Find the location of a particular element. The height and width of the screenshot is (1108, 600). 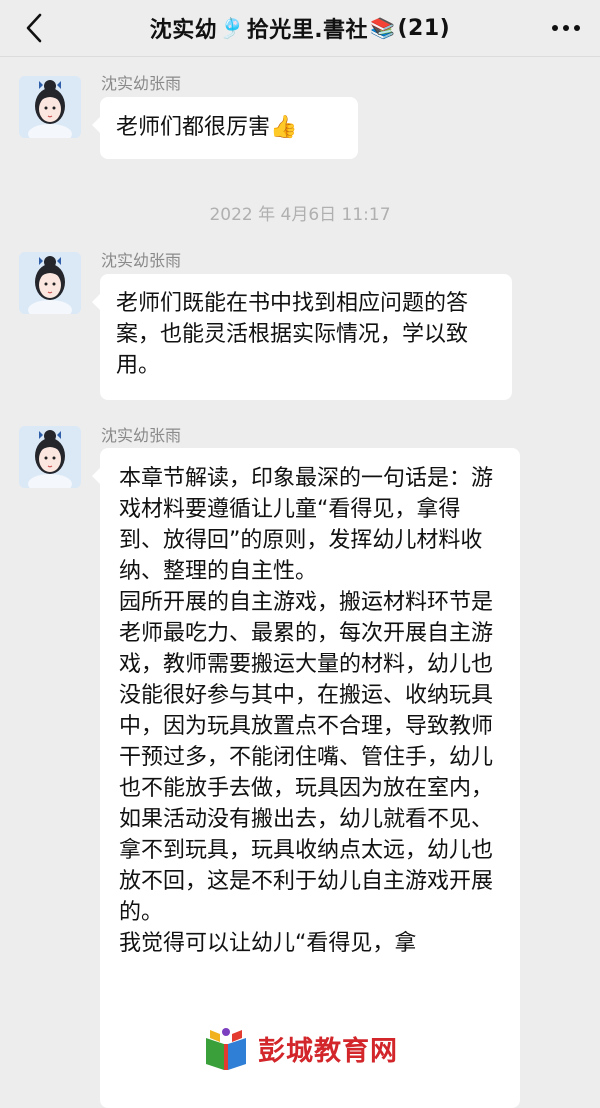

back-chevron-icon is located at coordinates (34, 28).